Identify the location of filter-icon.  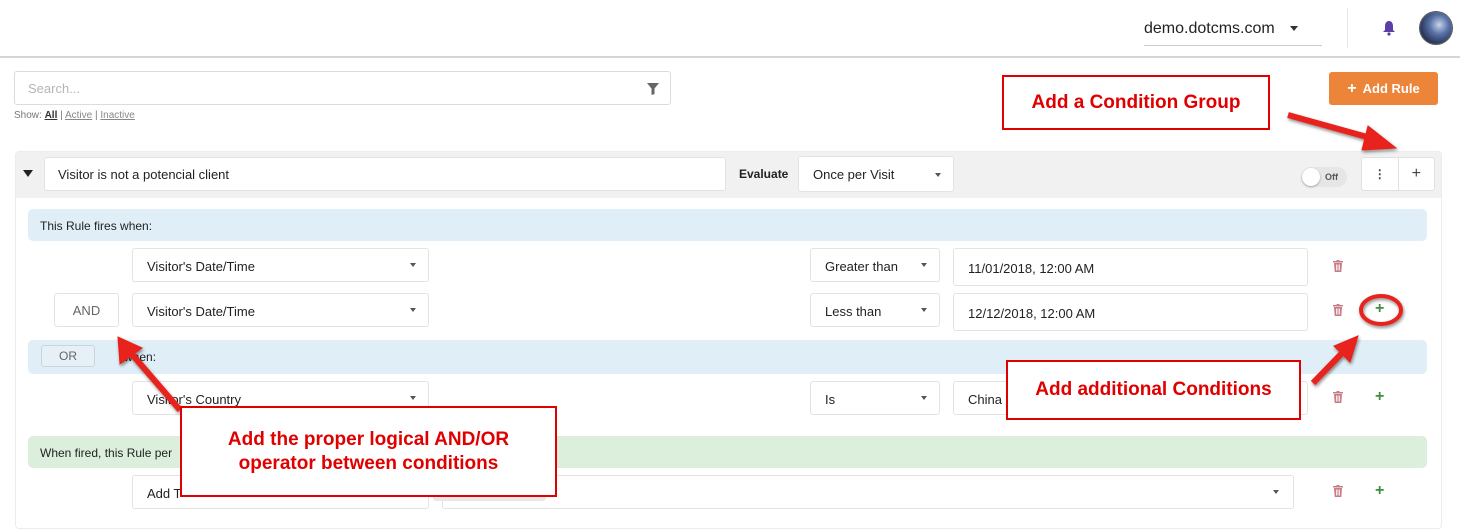
(653, 89).